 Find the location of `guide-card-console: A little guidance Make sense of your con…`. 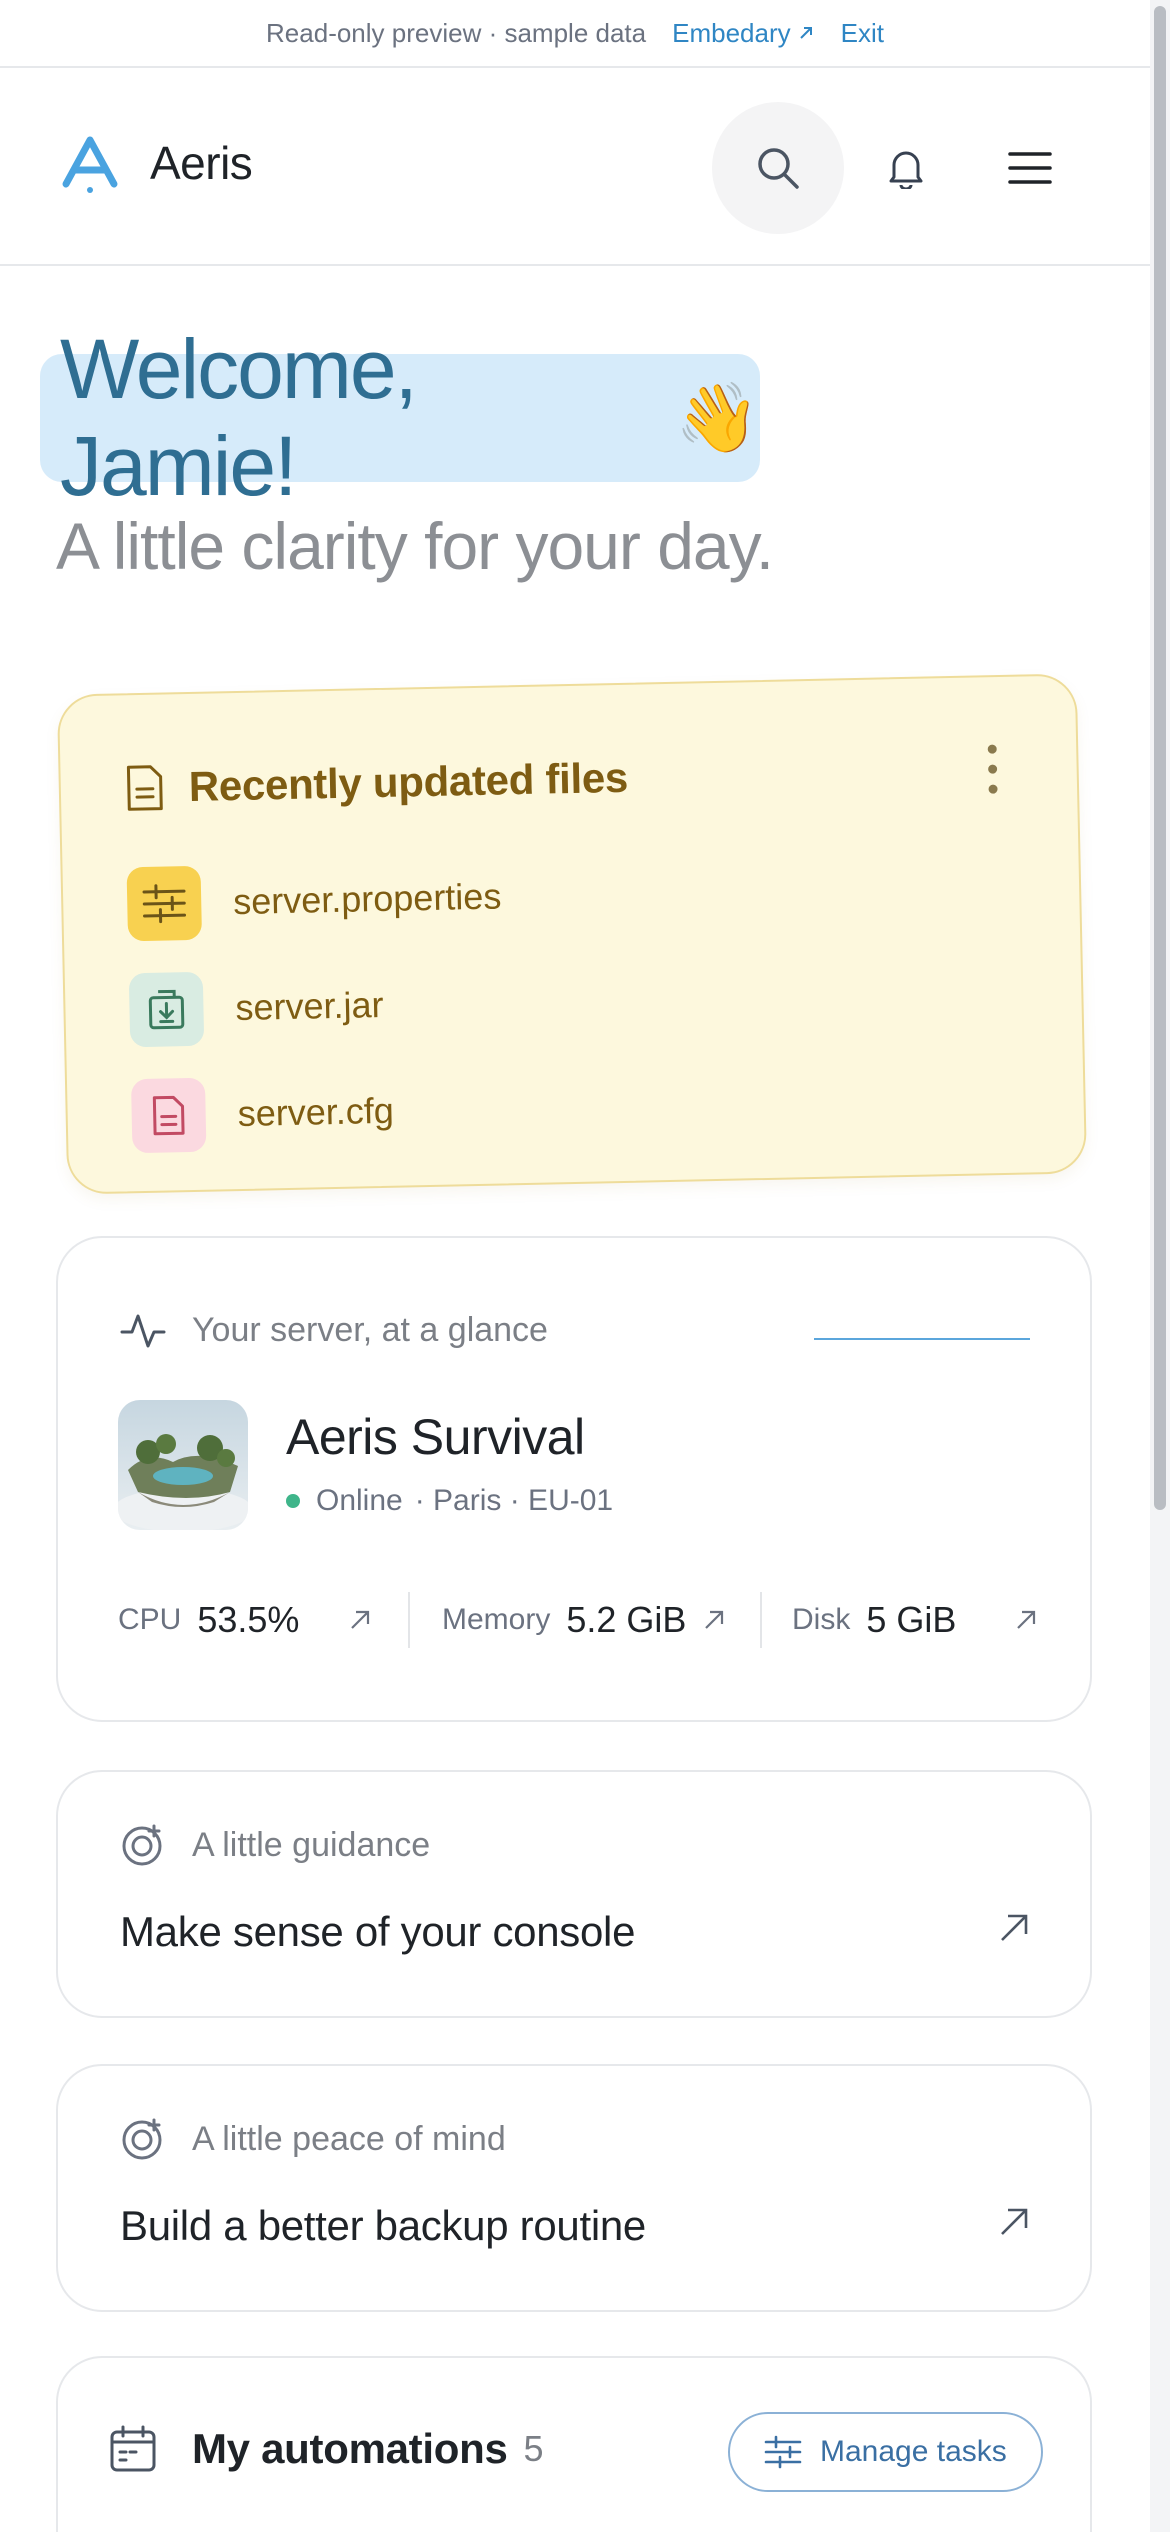

guide-card-console: A little guidance Make sense of your con… is located at coordinates (574, 1894).